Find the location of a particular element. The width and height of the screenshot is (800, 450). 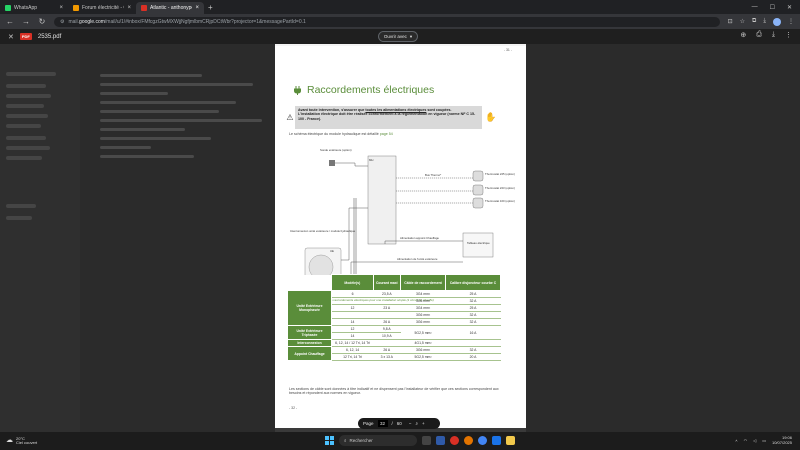

extensions-icon: ⧉ is located at coordinates (754, 22).